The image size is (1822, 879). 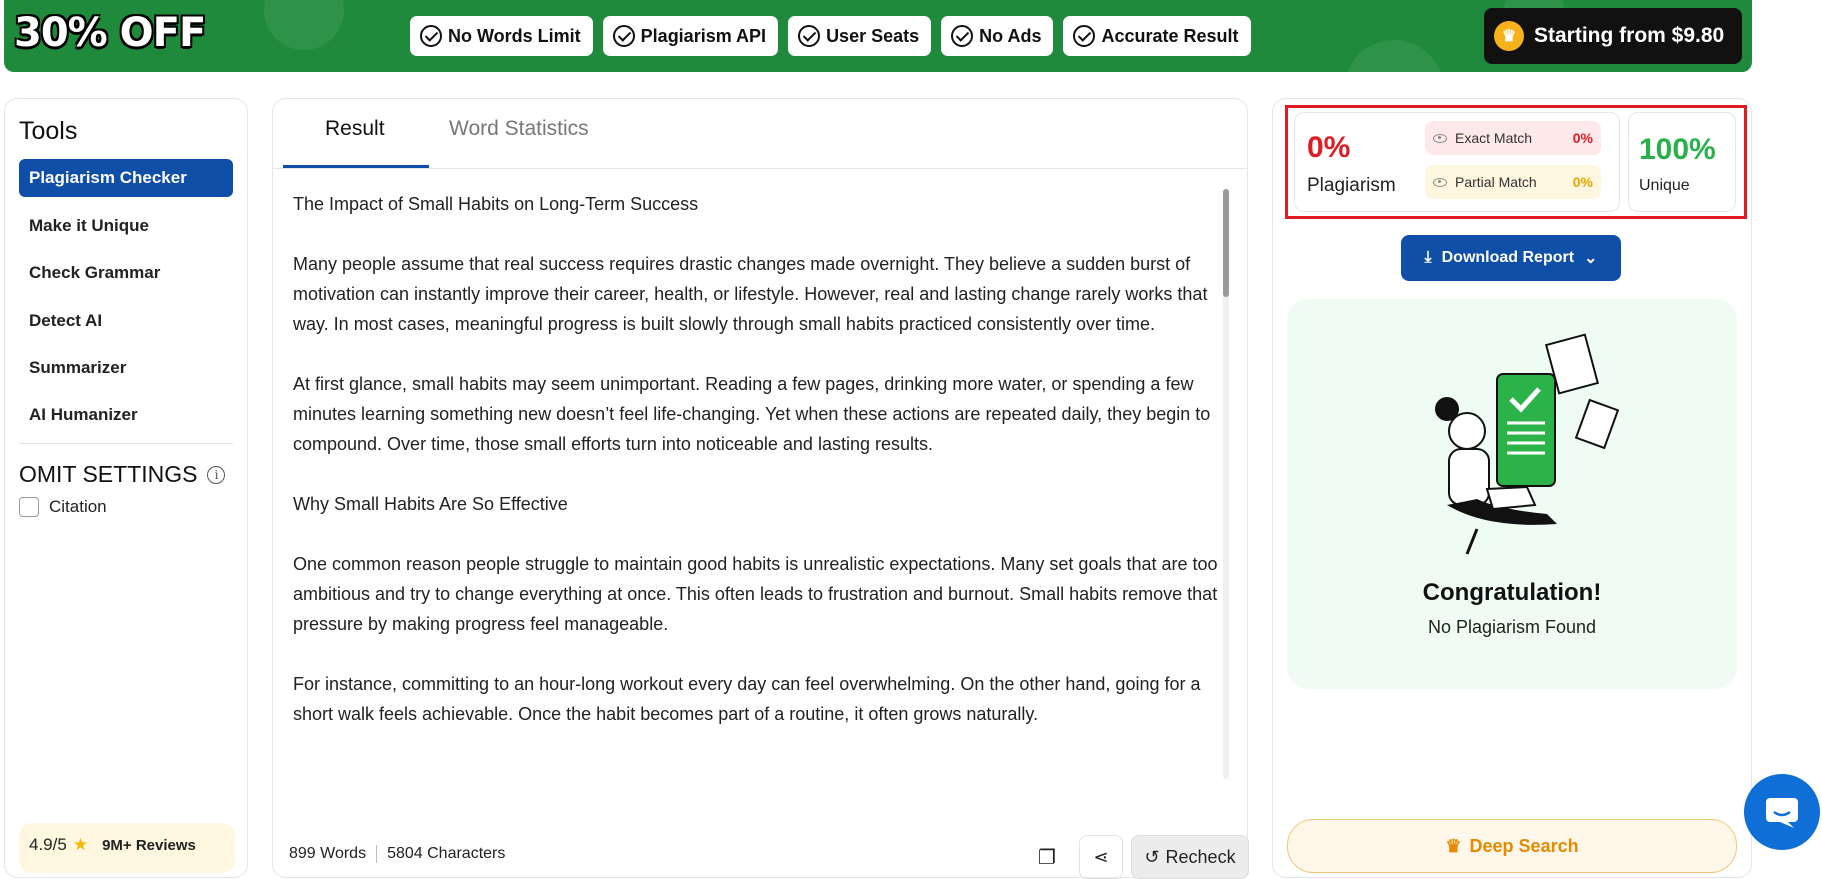 I want to click on feature-chip: No Ads, so click(x=997, y=36).